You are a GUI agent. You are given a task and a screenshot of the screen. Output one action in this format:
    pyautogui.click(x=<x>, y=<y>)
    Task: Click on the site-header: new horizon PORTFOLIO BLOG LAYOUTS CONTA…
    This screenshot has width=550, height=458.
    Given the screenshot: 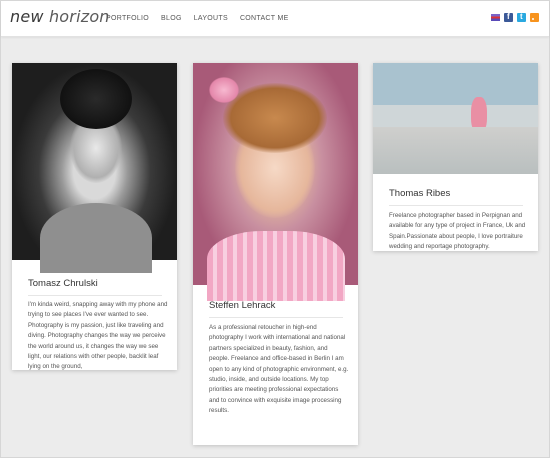 What is the action you would take?
    pyautogui.click(x=275, y=19)
    